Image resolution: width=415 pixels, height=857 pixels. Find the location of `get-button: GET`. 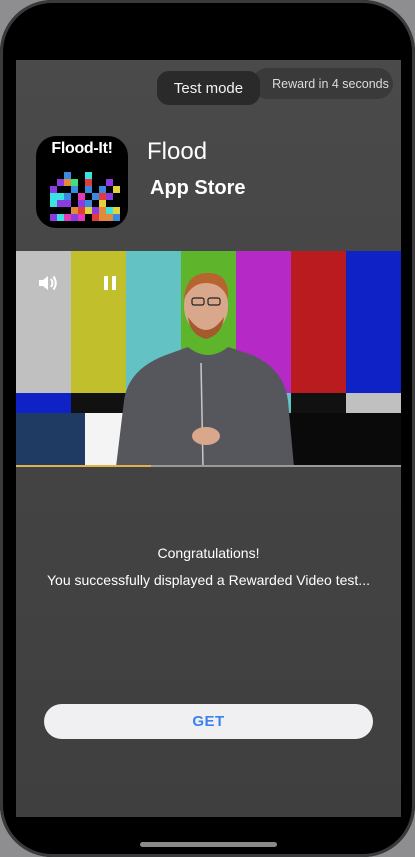

get-button: GET is located at coordinates (208, 721).